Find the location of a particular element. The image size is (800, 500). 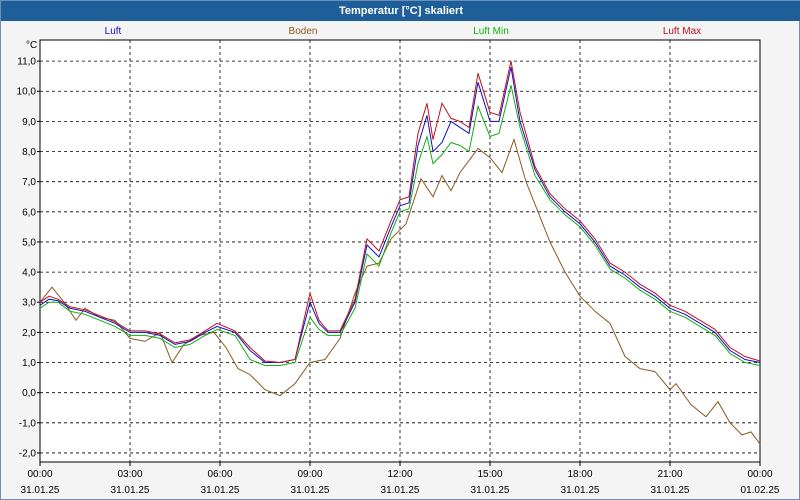

x-tick-date: 01.02.25 is located at coordinates (760, 490).